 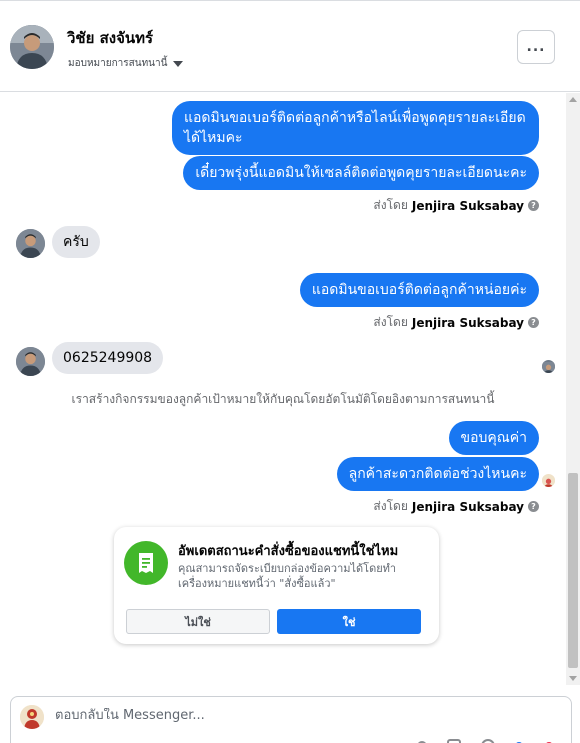 I want to click on message-text: แอดมินขอเบอร์ติดต่อลูกค้าหน่อยค่ะ, so click(x=419, y=290).